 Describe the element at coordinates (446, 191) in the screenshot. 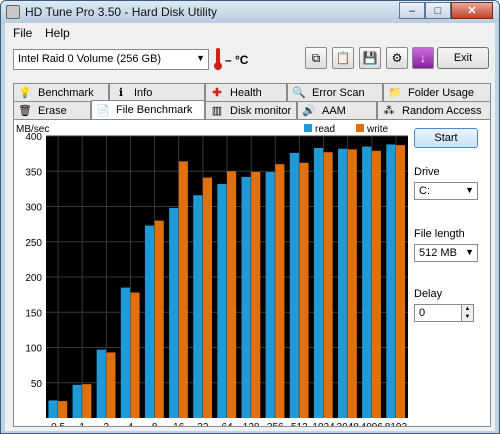

I see `drive-combo: C: ▼` at that location.